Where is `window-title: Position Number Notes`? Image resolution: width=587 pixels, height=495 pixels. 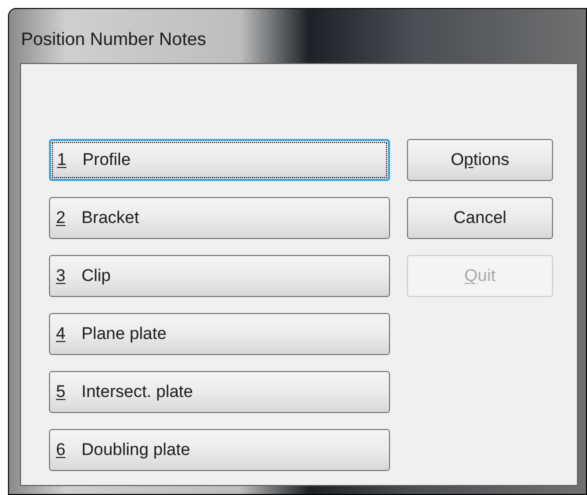 window-title: Position Number Notes is located at coordinates (113, 39).